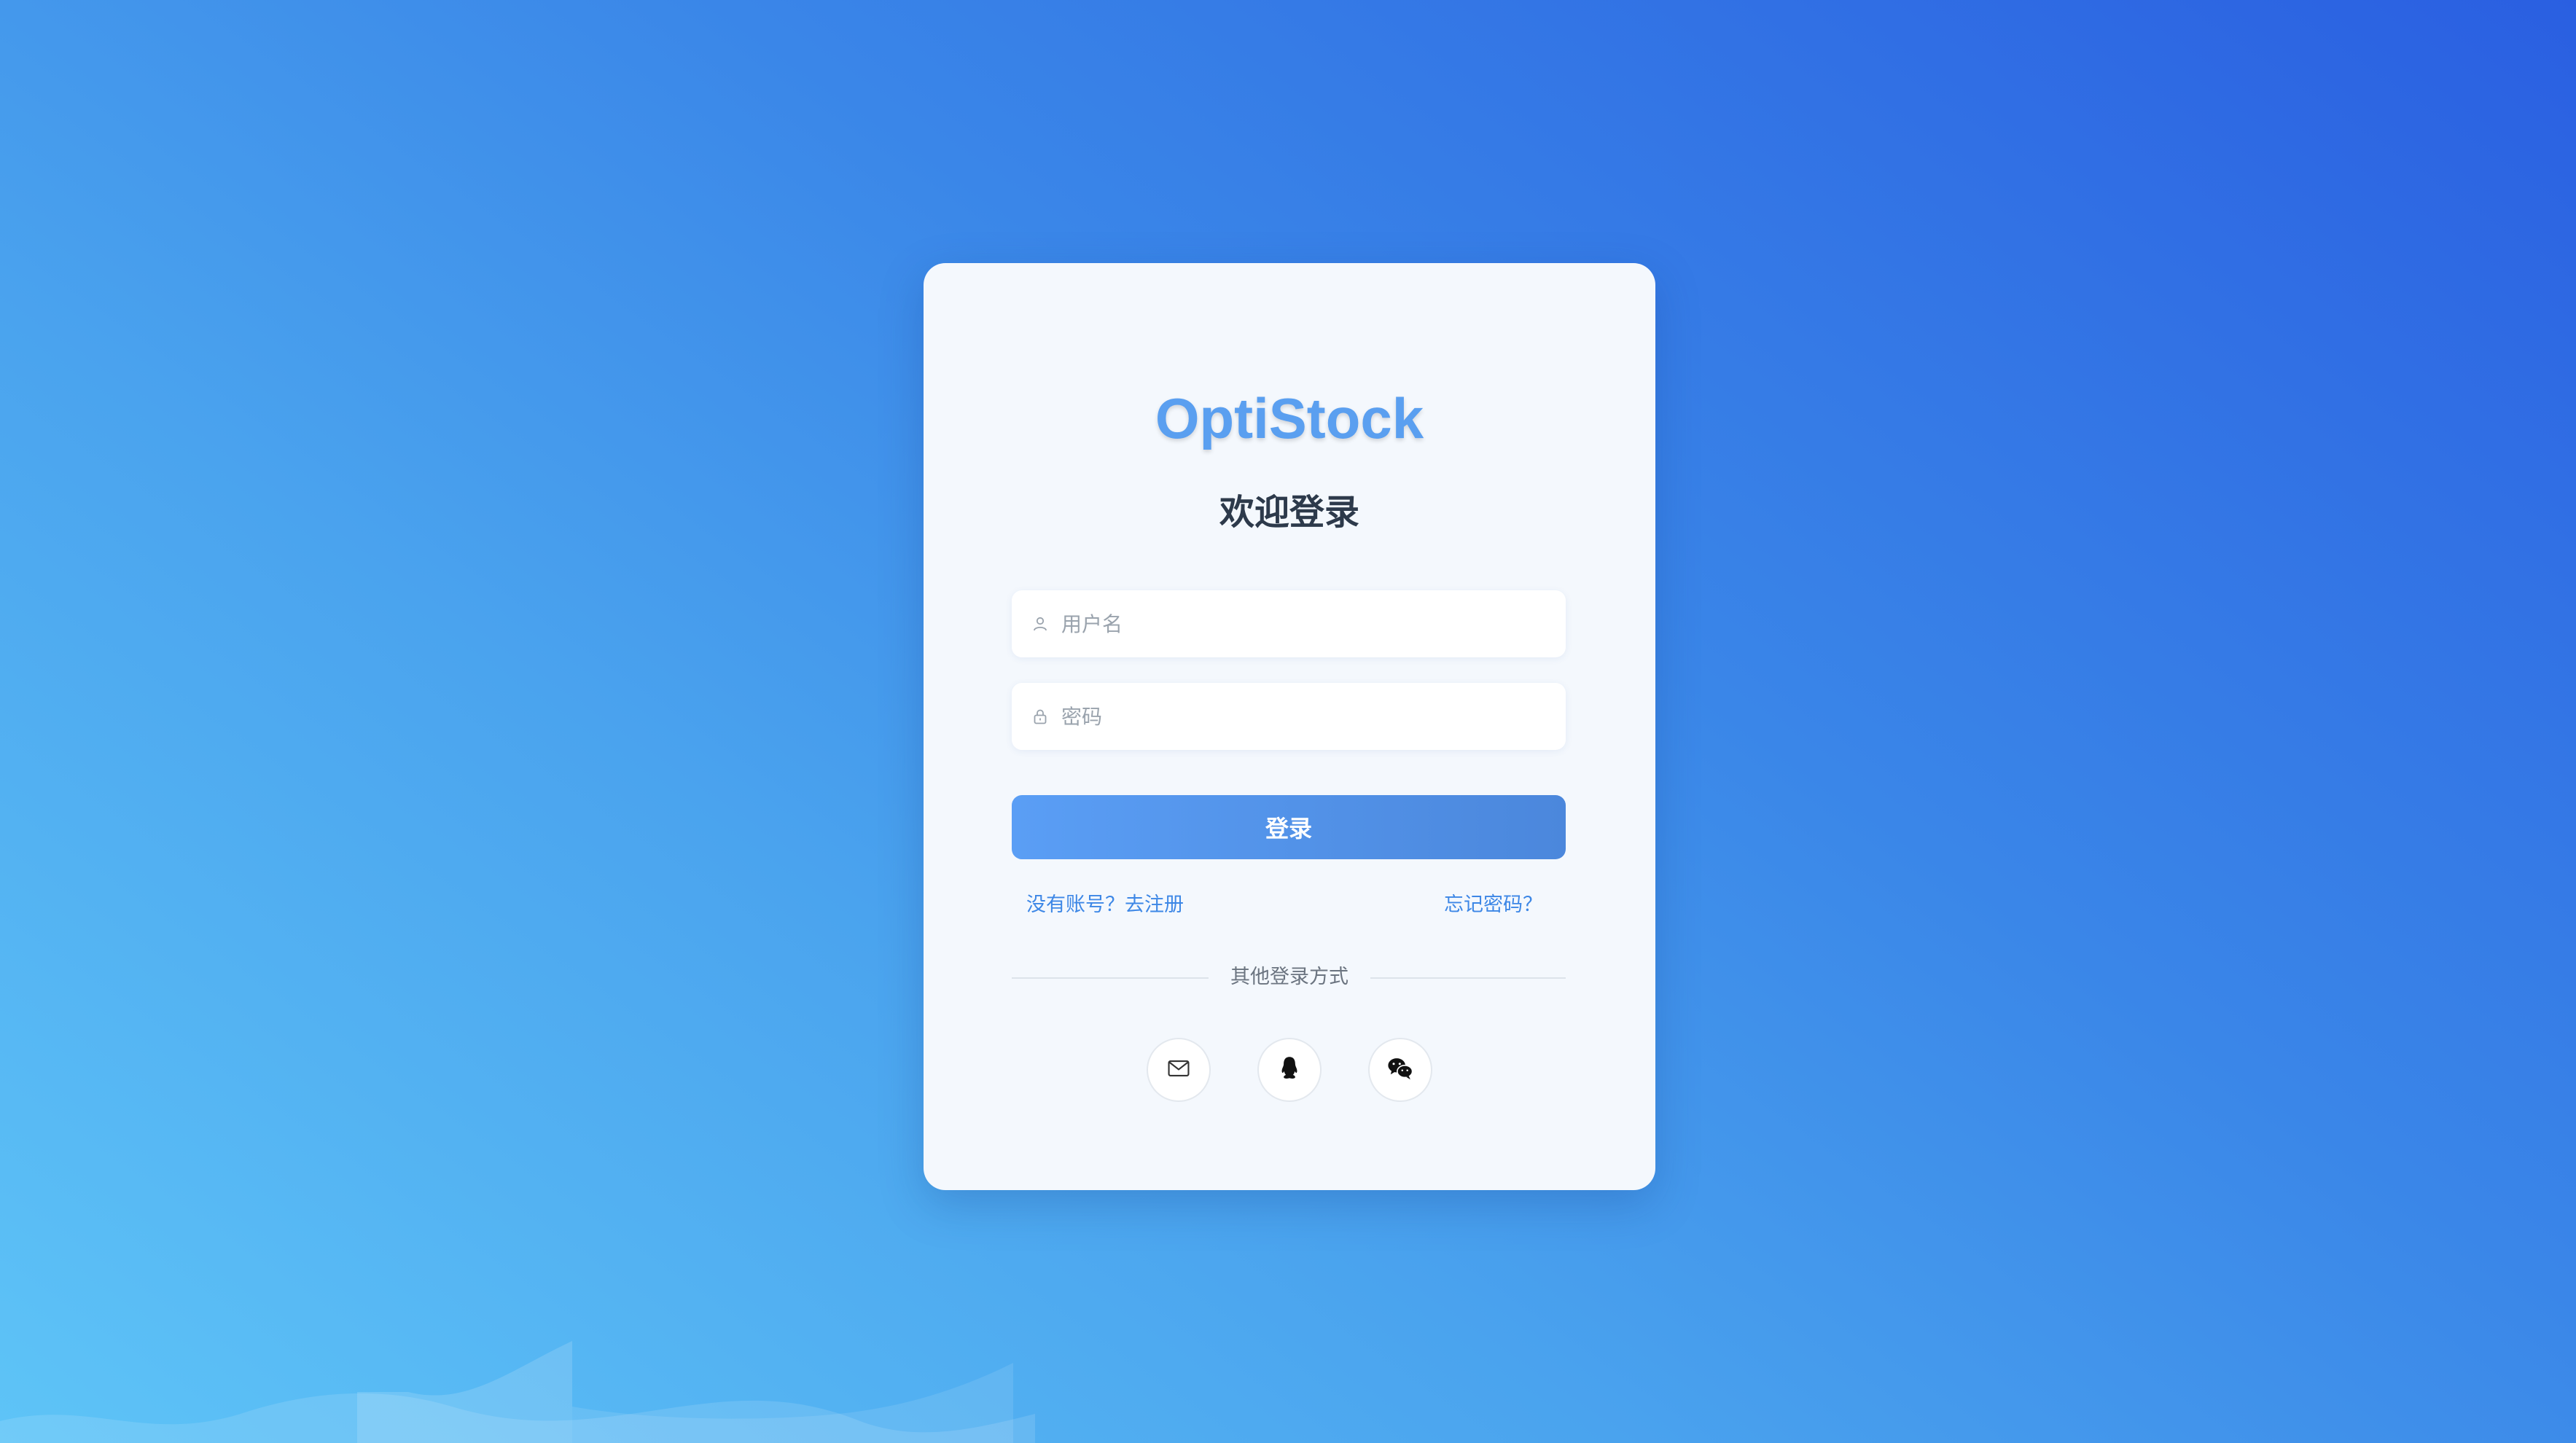 The height and width of the screenshot is (1443, 2576). I want to click on password-field, so click(1289, 716).